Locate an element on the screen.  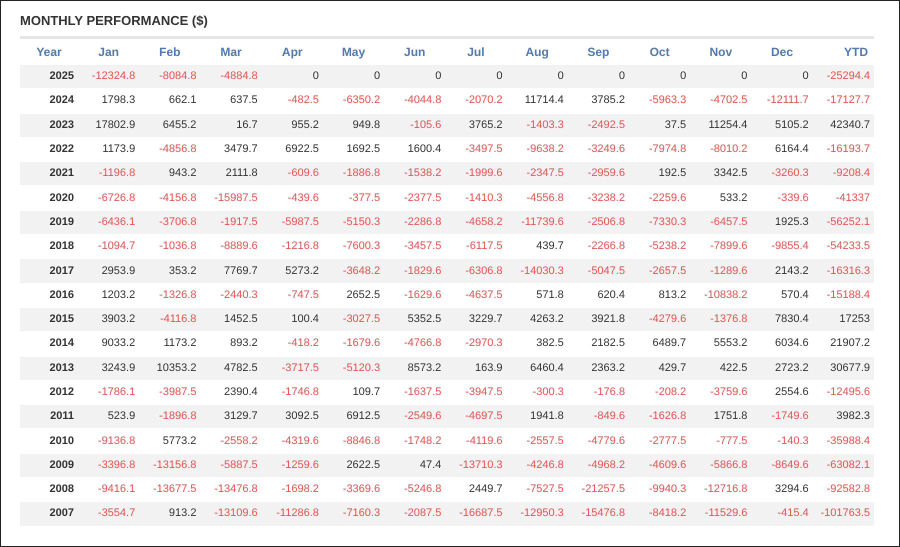
column-header: Mar is located at coordinates (231, 51).